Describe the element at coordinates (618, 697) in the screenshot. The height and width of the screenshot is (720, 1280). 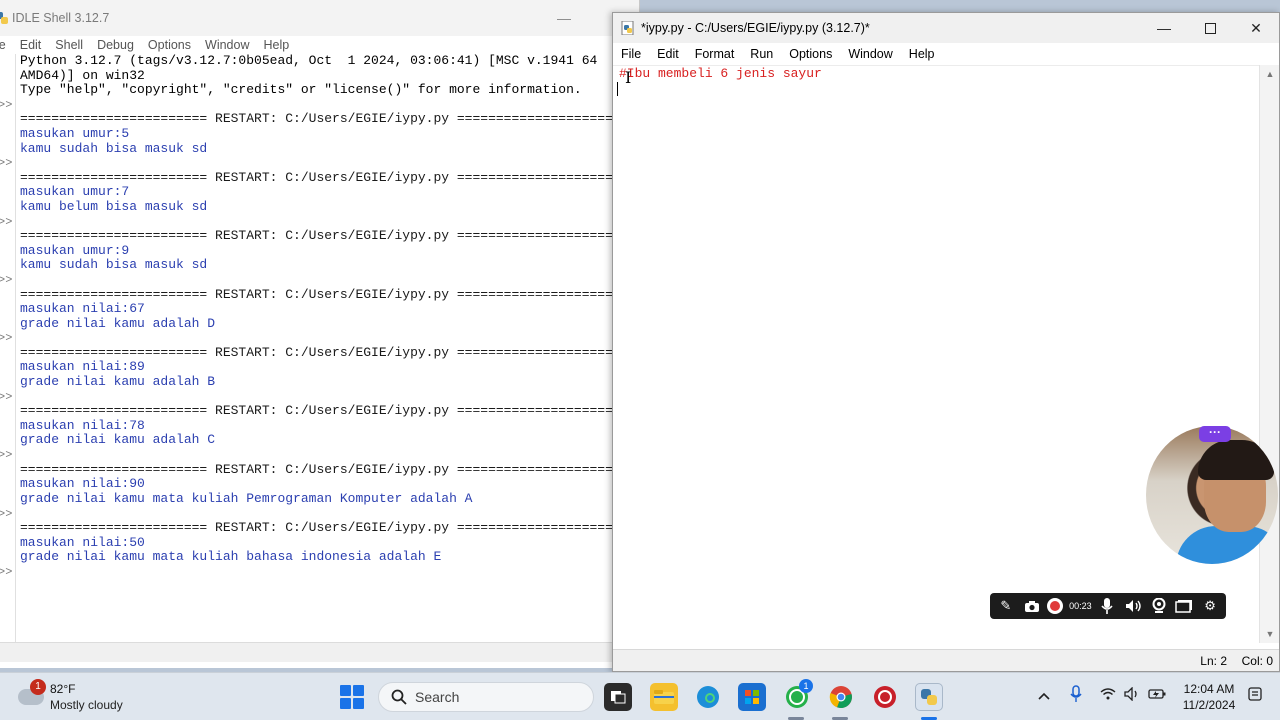
I see `task-view-icon` at that location.